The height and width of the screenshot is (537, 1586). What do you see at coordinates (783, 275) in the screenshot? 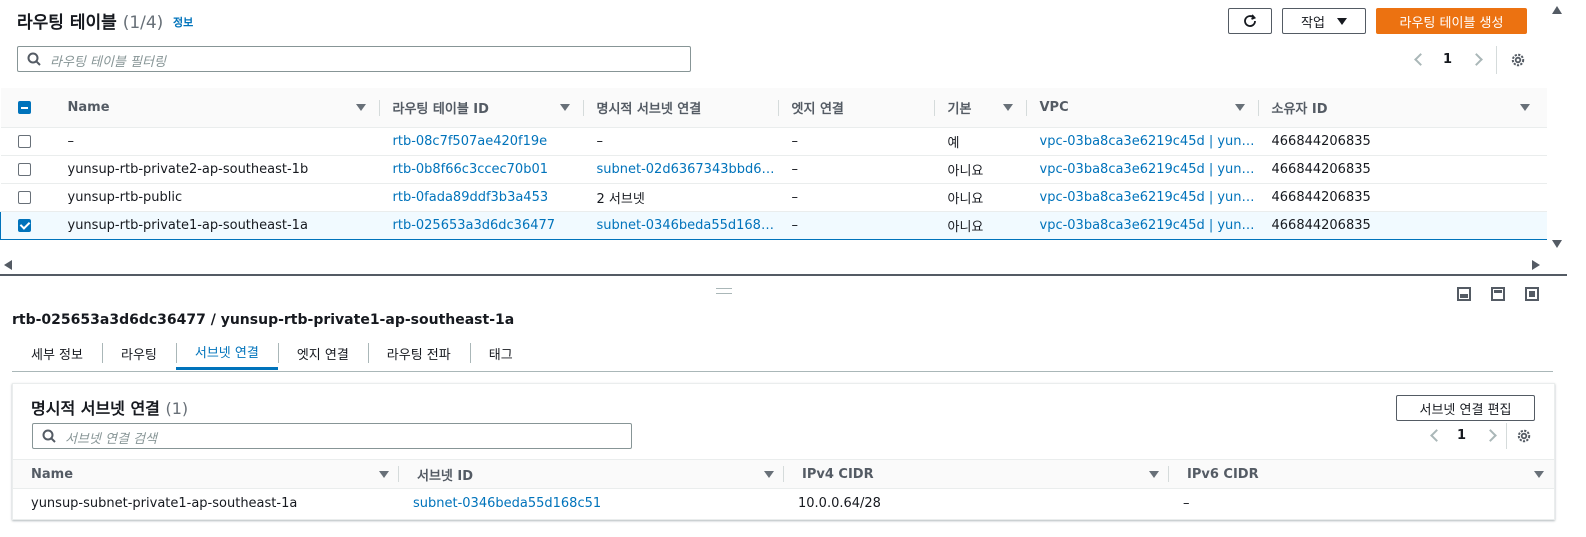
I see `split-panel-divider` at bounding box center [783, 275].